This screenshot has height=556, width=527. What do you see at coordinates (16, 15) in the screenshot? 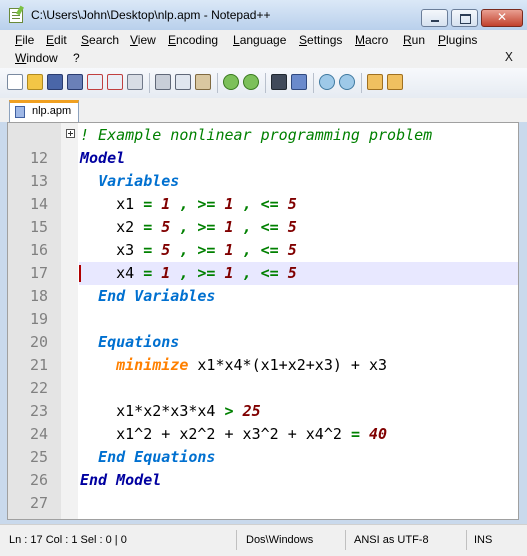
I see `notepadpp-icon` at bounding box center [16, 15].